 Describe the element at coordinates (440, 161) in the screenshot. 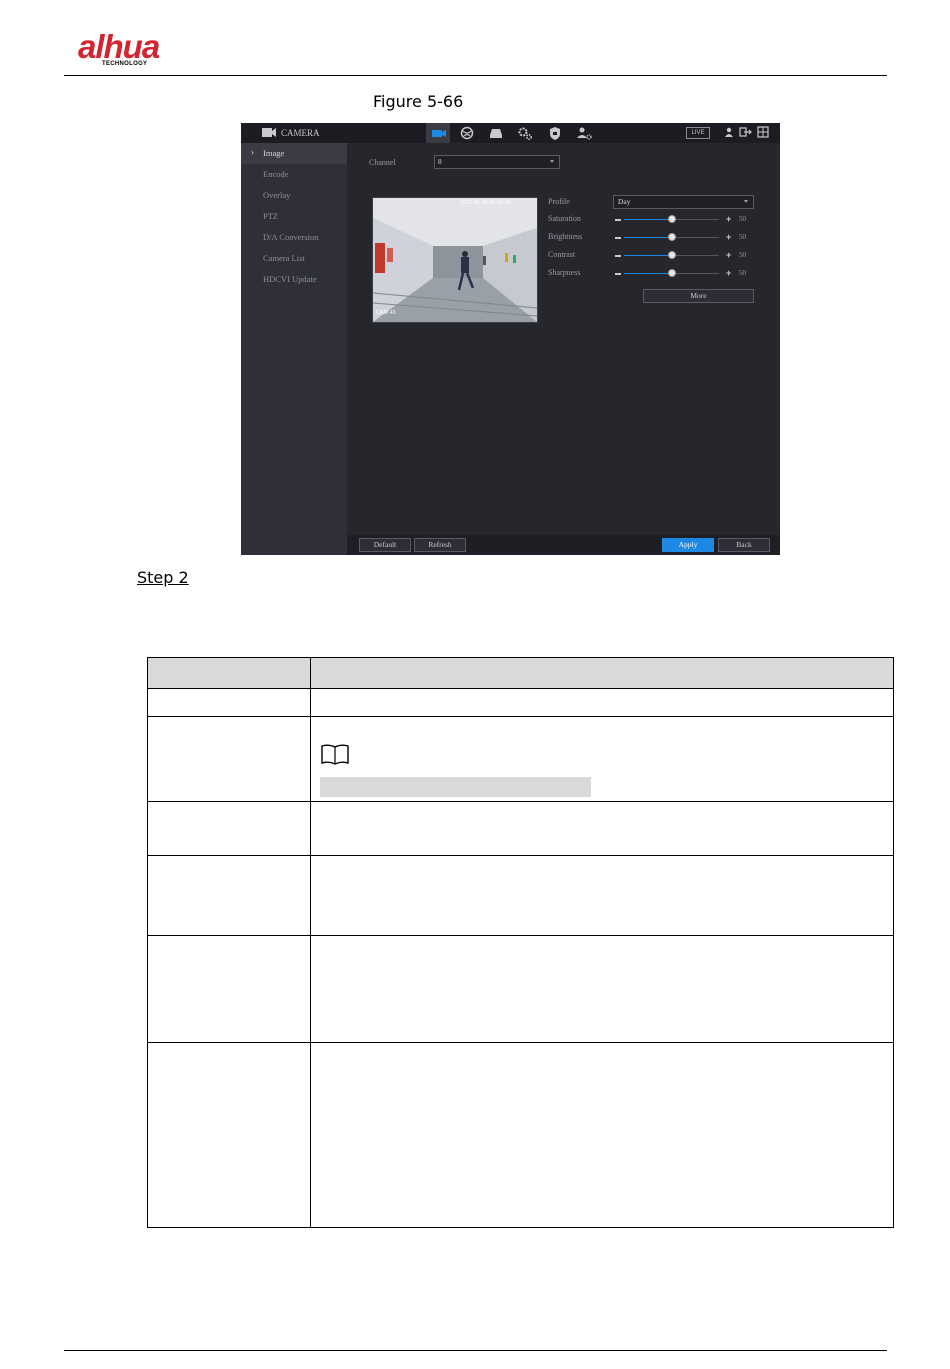

I see `channel-value: 8` at that location.